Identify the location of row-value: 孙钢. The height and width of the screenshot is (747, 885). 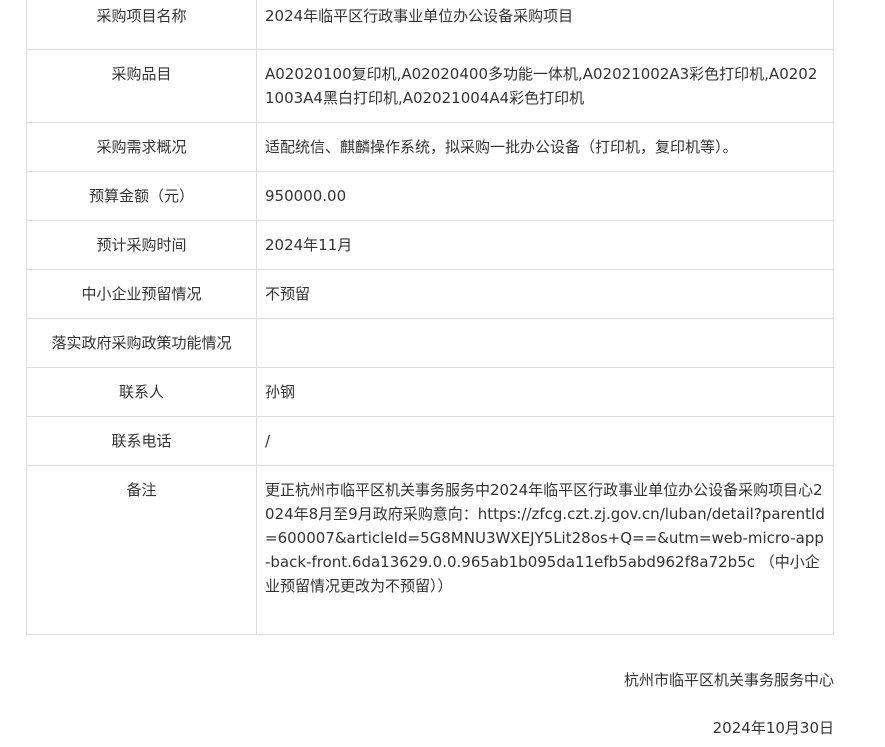
(545, 392).